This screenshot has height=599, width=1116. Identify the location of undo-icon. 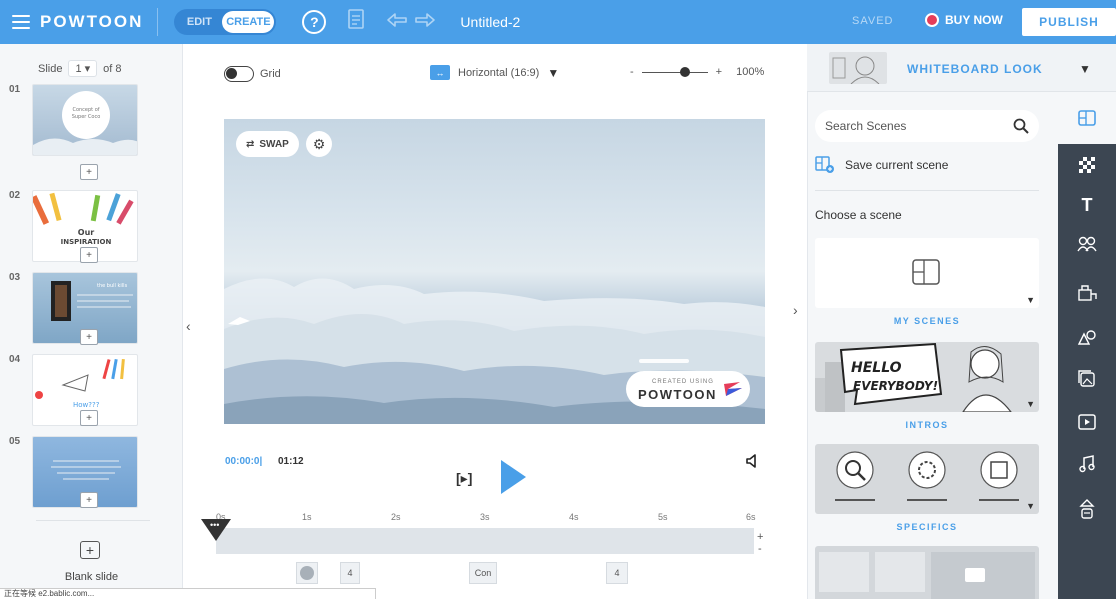
(397, 22).